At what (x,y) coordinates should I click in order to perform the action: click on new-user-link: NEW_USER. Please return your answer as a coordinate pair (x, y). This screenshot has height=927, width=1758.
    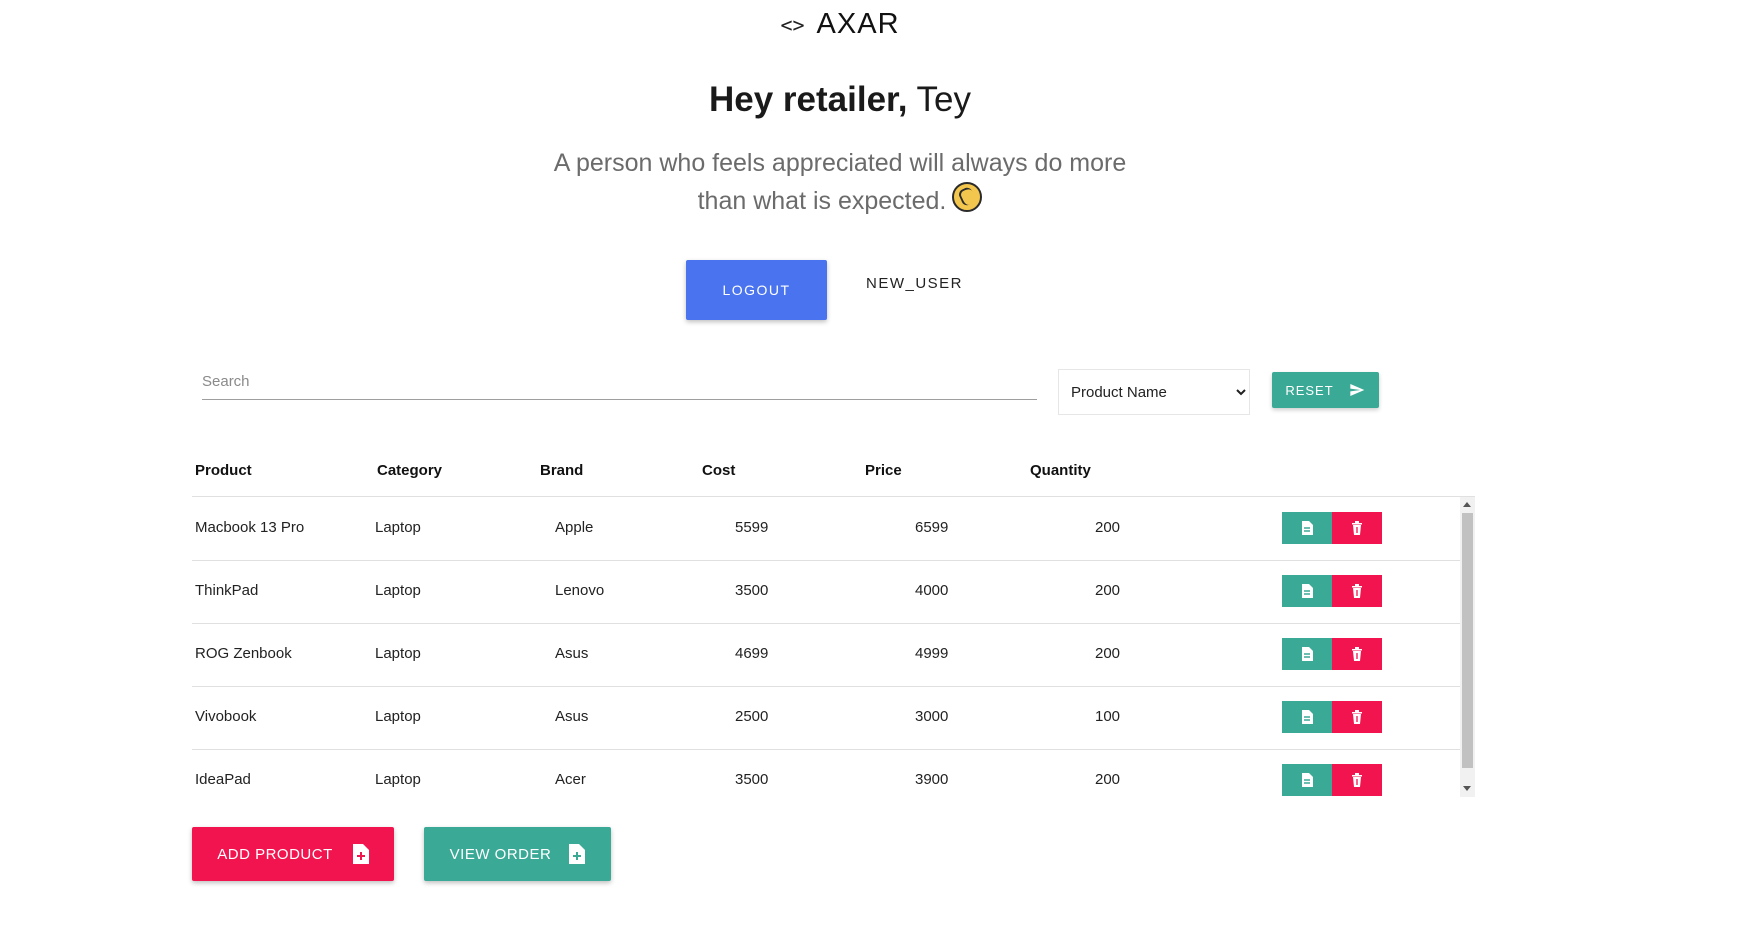
    Looking at the image, I should click on (914, 283).